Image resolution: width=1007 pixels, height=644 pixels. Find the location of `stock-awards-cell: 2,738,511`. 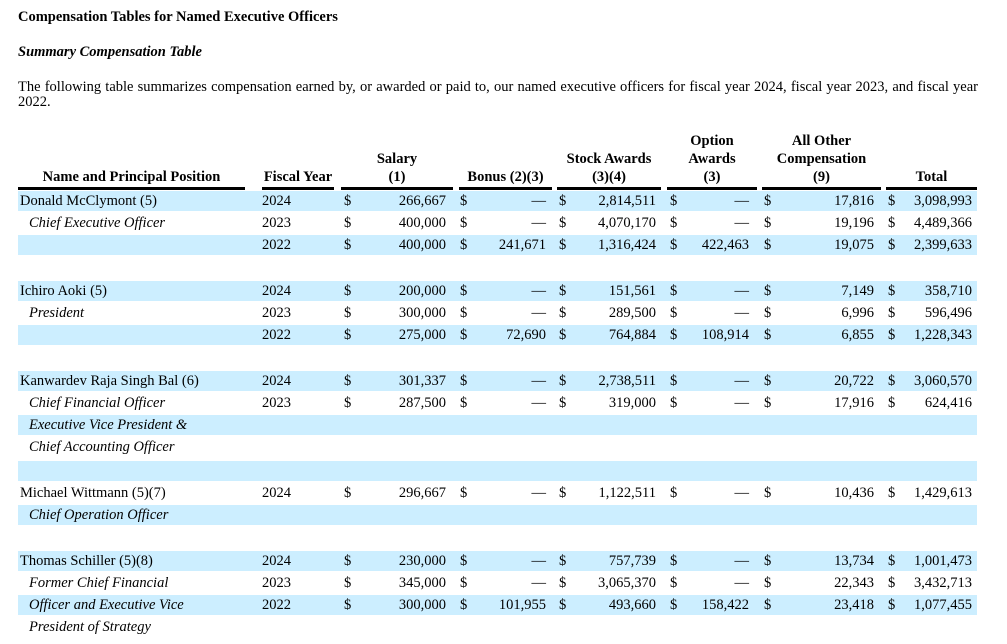

stock-awards-cell: 2,738,511 is located at coordinates (627, 381).